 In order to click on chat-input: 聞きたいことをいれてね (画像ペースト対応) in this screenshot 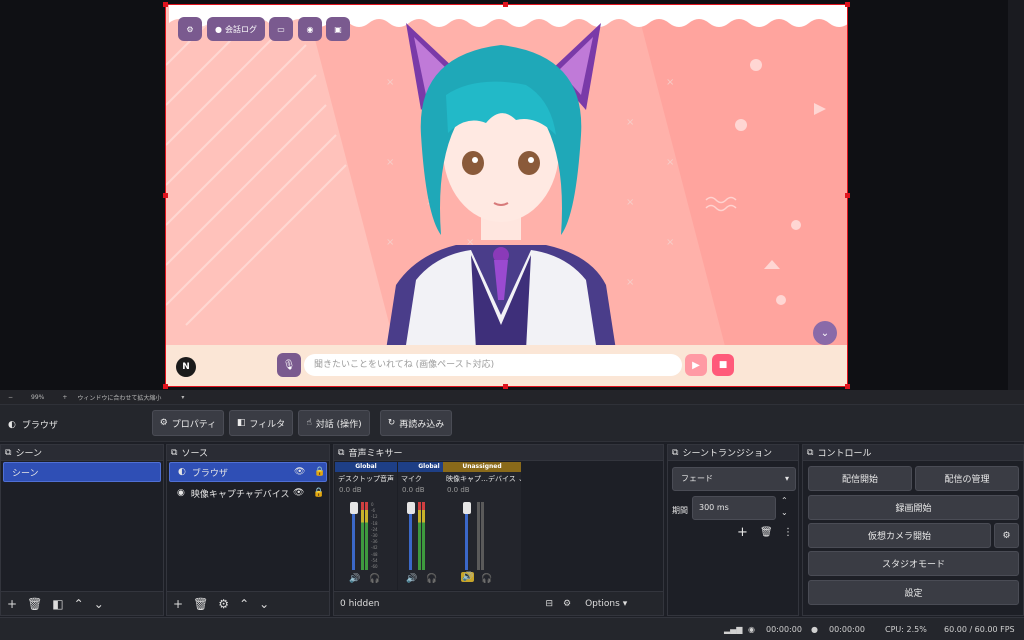, I will do `click(493, 365)`.